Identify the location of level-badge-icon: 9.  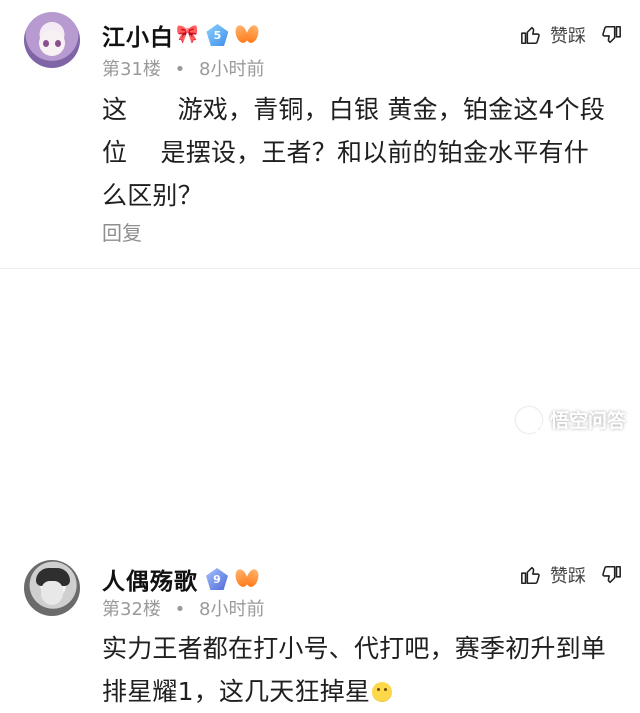
(217, 579).